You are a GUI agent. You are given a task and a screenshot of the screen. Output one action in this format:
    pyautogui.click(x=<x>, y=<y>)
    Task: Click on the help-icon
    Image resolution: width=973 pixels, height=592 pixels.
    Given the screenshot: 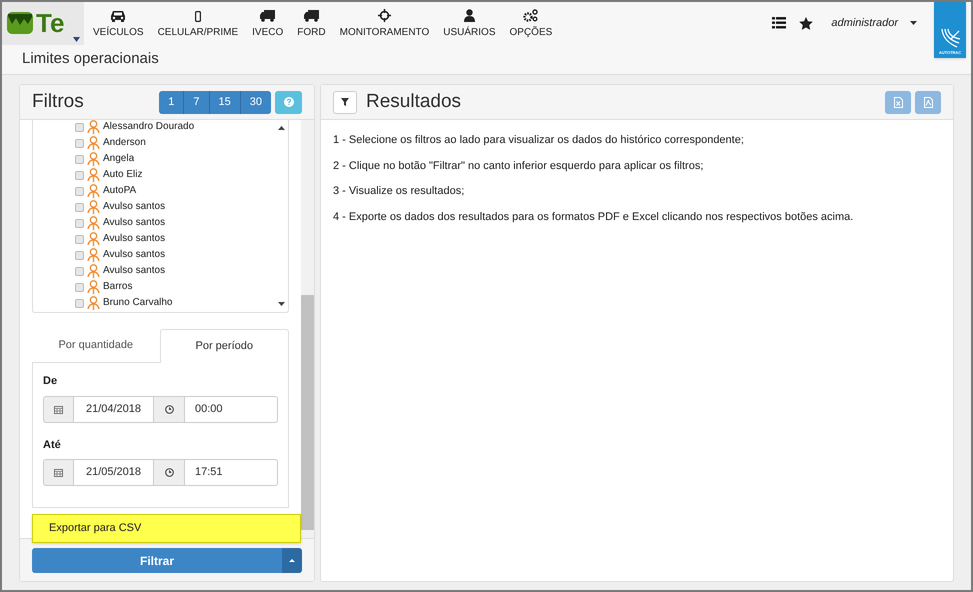 What is the action you would take?
    pyautogui.click(x=289, y=102)
    